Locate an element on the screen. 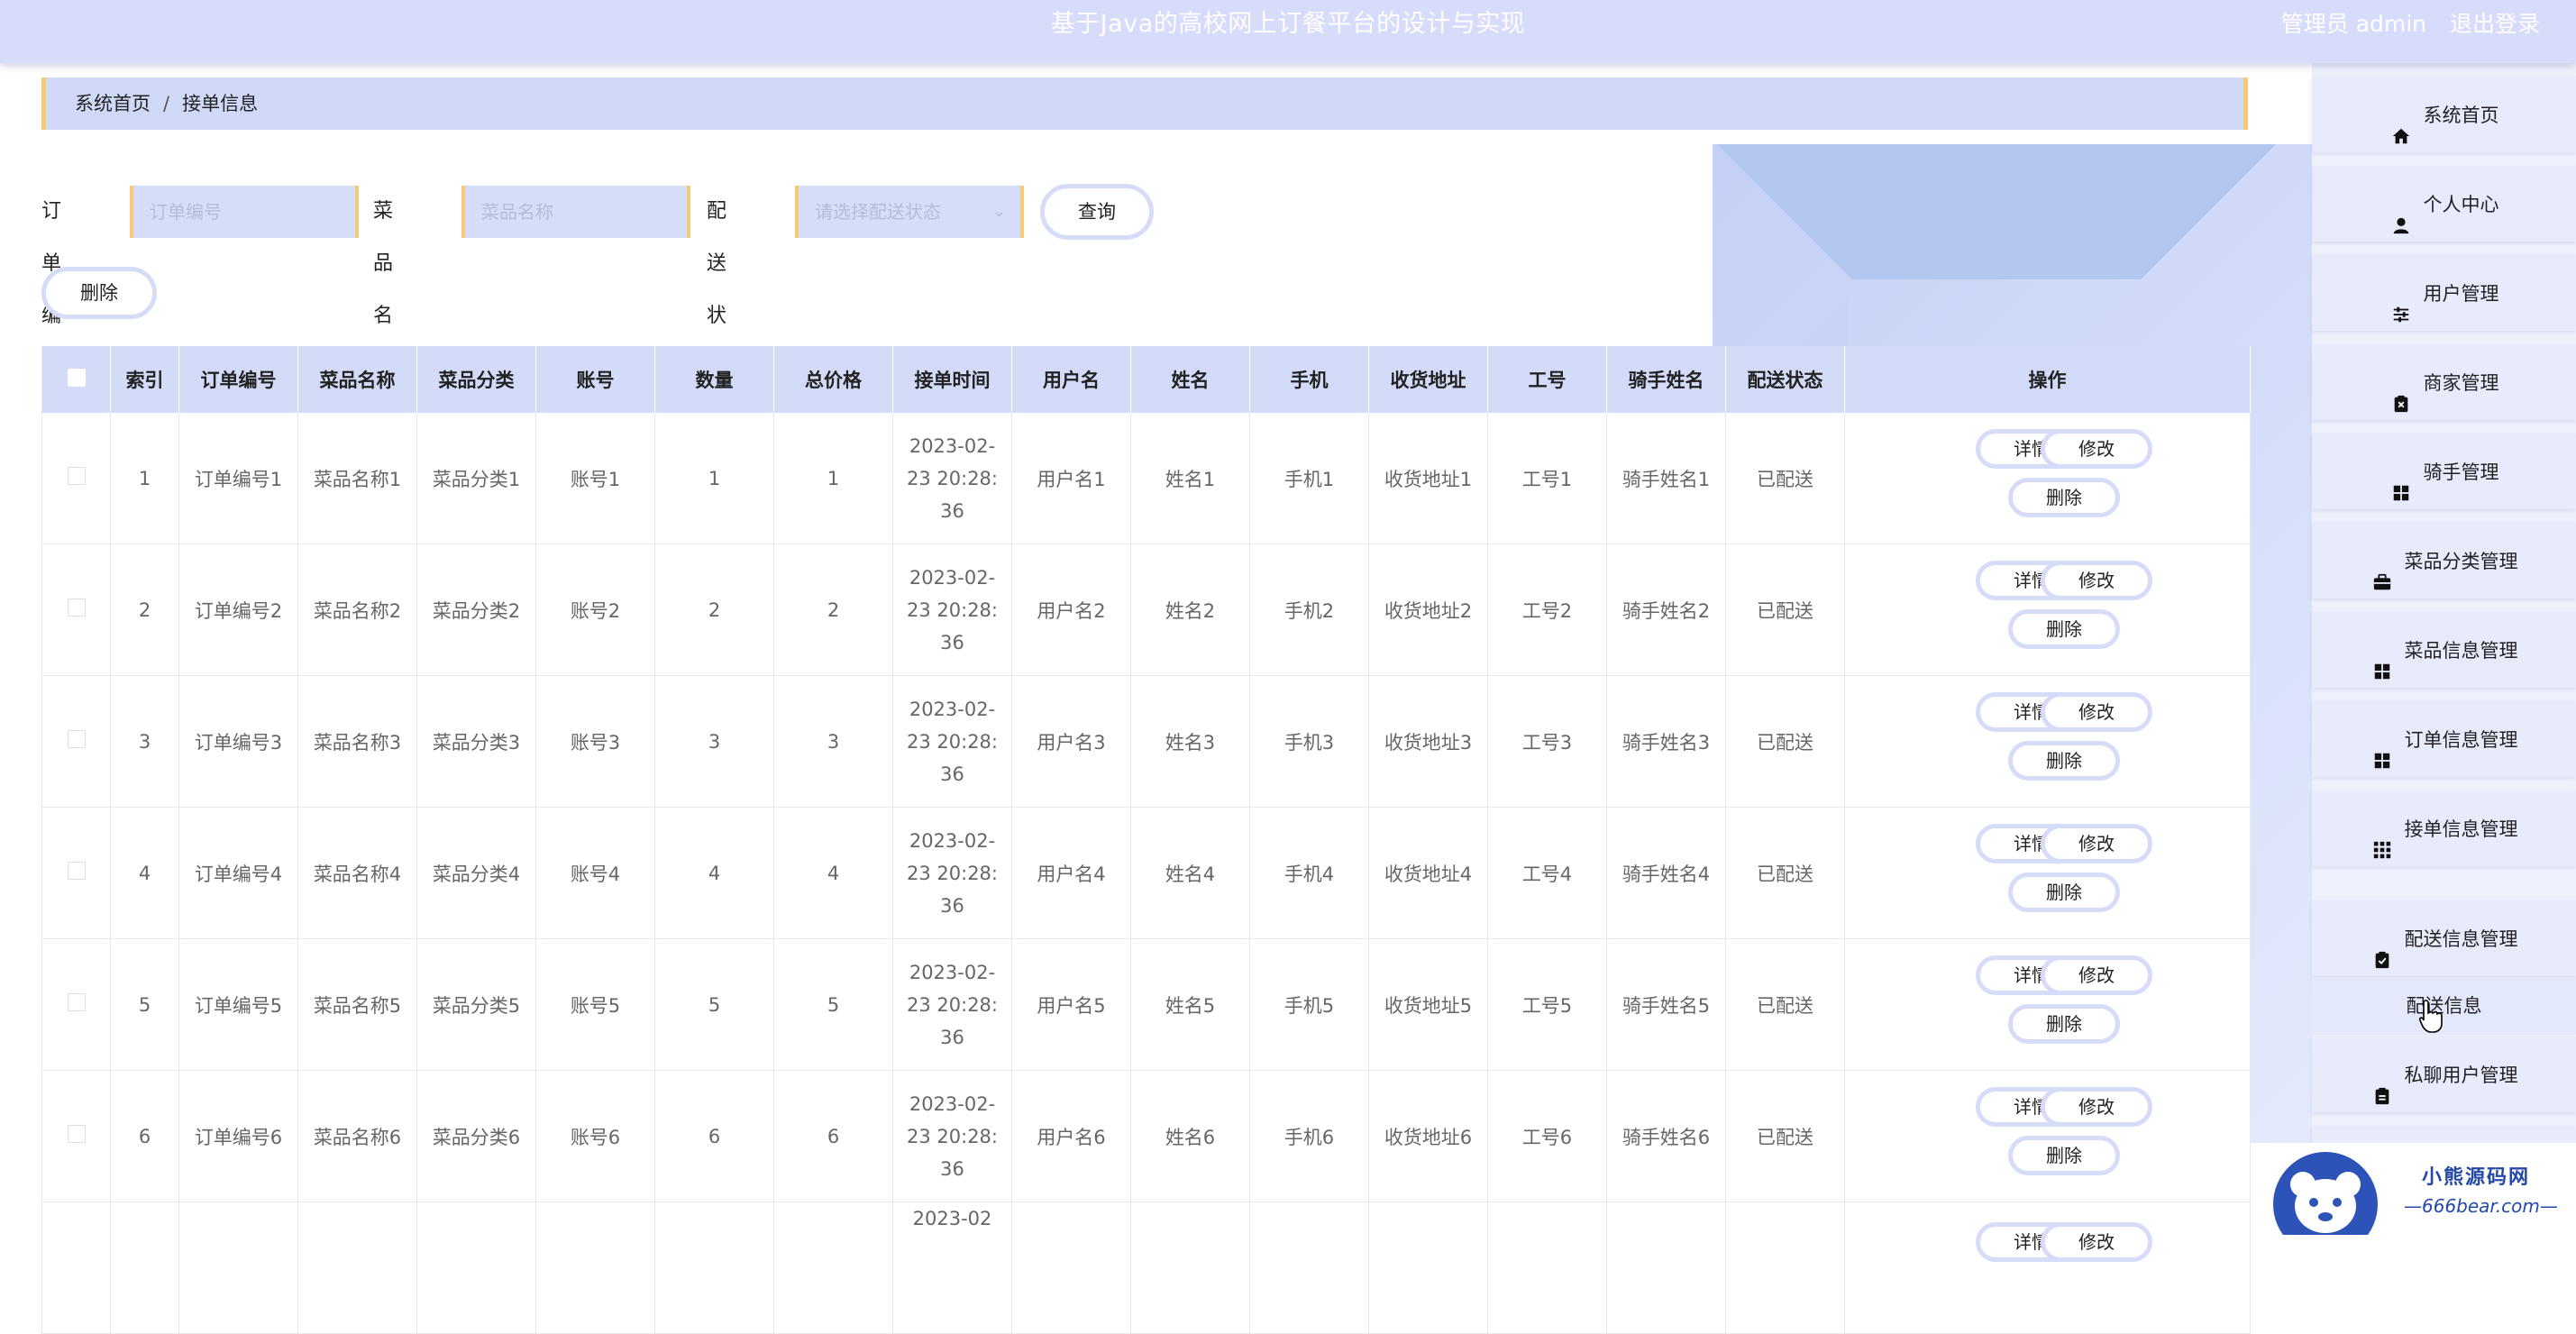 The image size is (2576, 1334). cell-account: 账号5 is located at coordinates (595, 1004).